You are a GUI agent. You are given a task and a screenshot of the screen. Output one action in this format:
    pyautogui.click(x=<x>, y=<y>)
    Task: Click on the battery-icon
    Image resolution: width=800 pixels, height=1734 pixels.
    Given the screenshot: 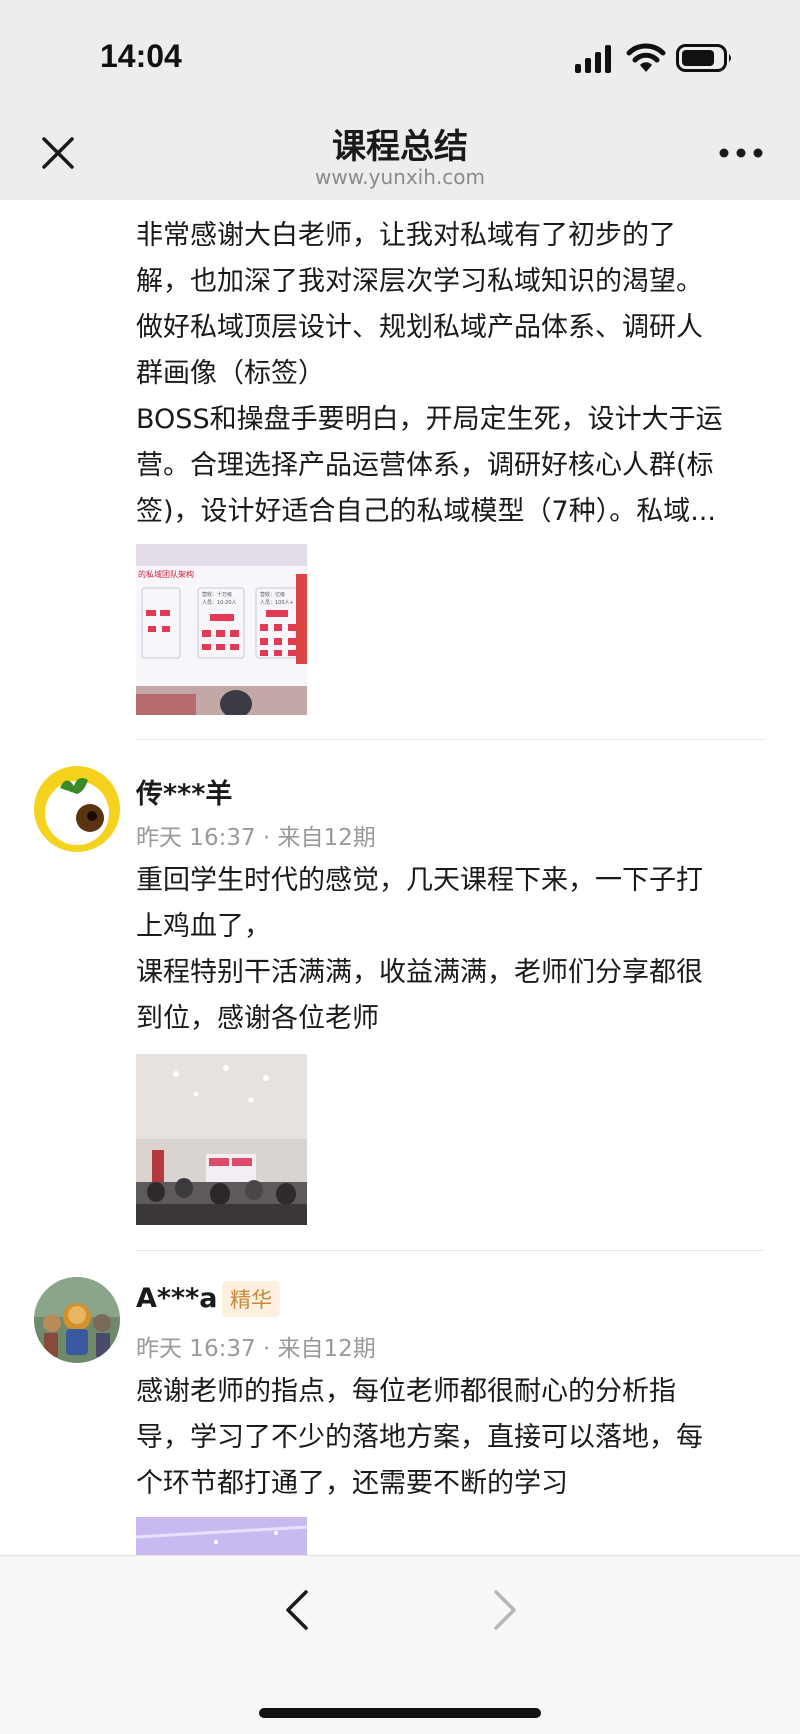 What is the action you would take?
    pyautogui.click(x=703, y=58)
    